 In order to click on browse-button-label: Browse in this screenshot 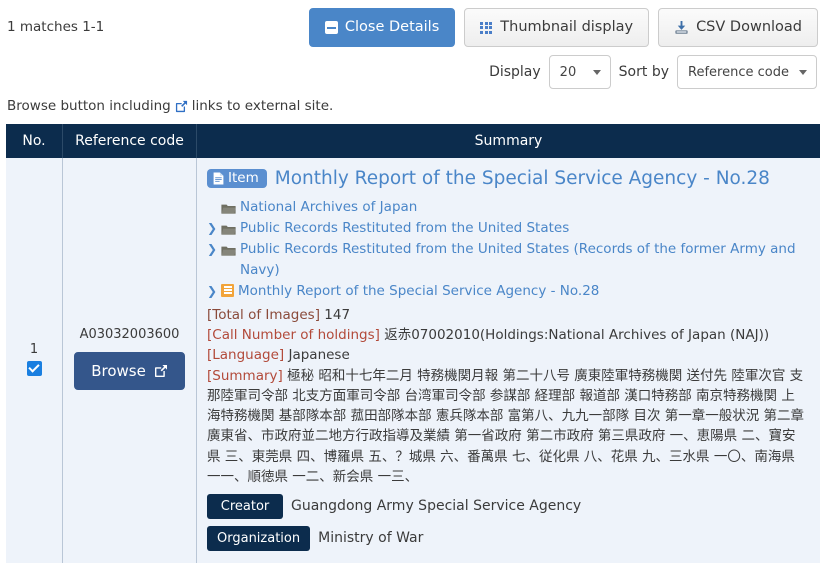, I will do `click(118, 371)`.